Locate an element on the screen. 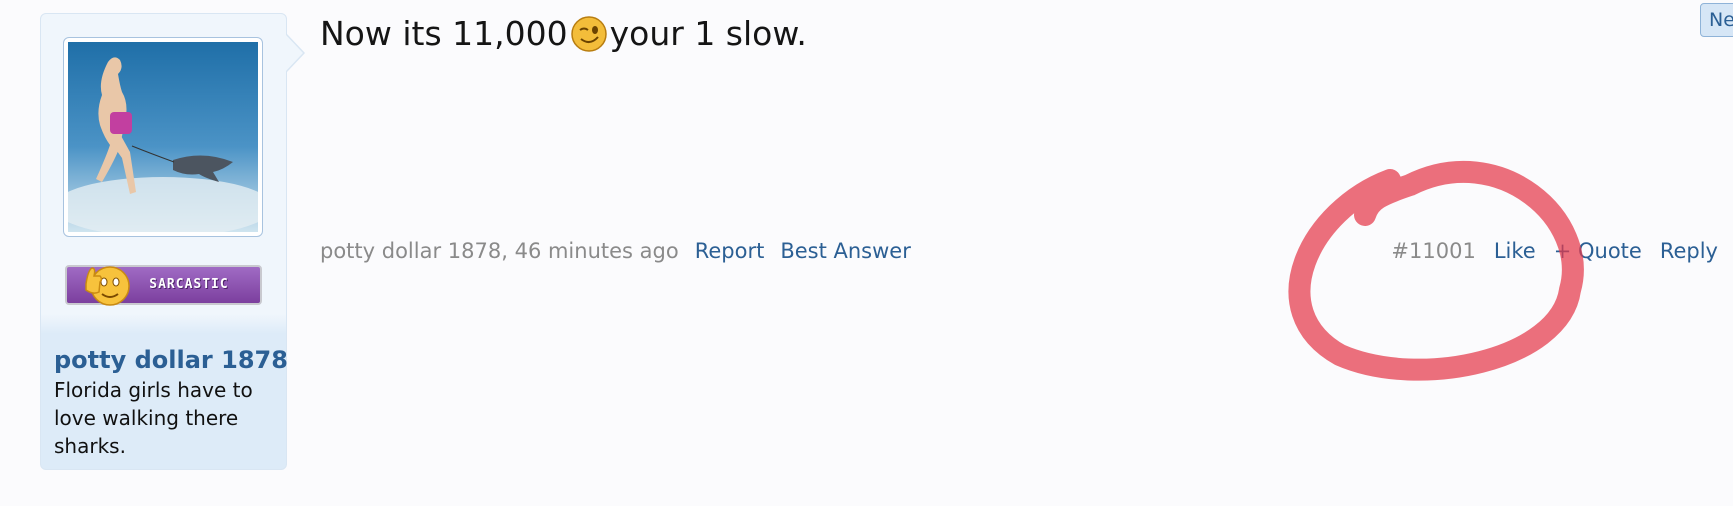 Image resolution: width=1733 pixels, height=506 pixels. post-author: potty dollar 1878 is located at coordinates (410, 251).